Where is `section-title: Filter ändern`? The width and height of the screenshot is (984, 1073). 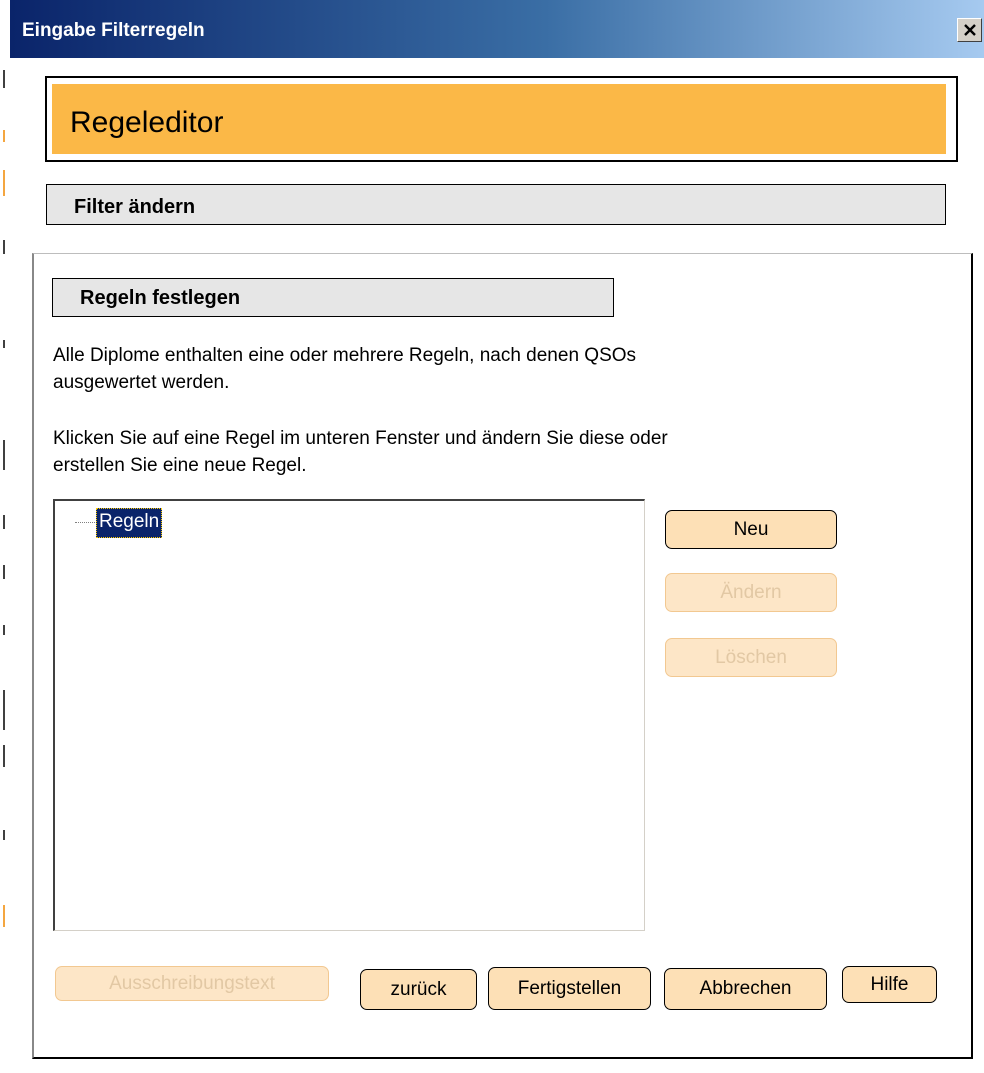
section-title: Filter ändern is located at coordinates (135, 207).